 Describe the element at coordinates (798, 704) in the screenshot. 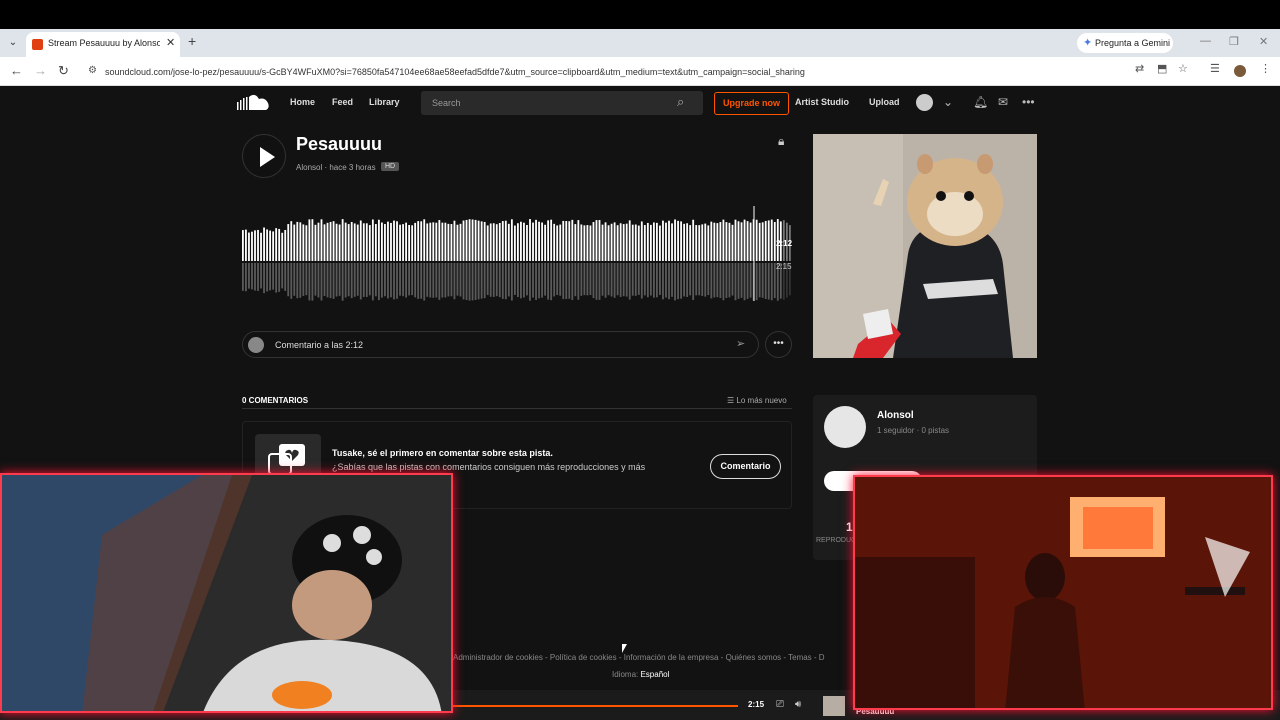

I see `volume-icon: 🔊︎` at that location.